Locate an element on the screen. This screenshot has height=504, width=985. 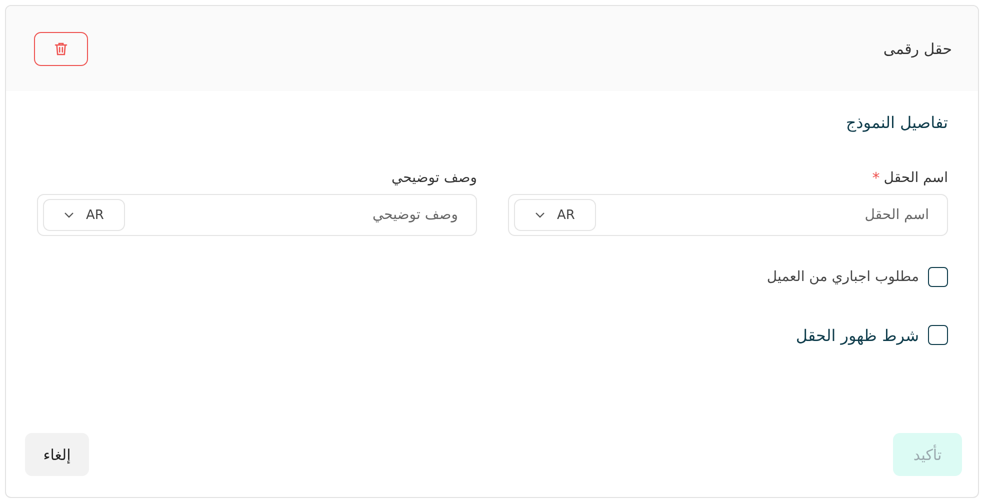
required-asterisk: * is located at coordinates (876, 178).